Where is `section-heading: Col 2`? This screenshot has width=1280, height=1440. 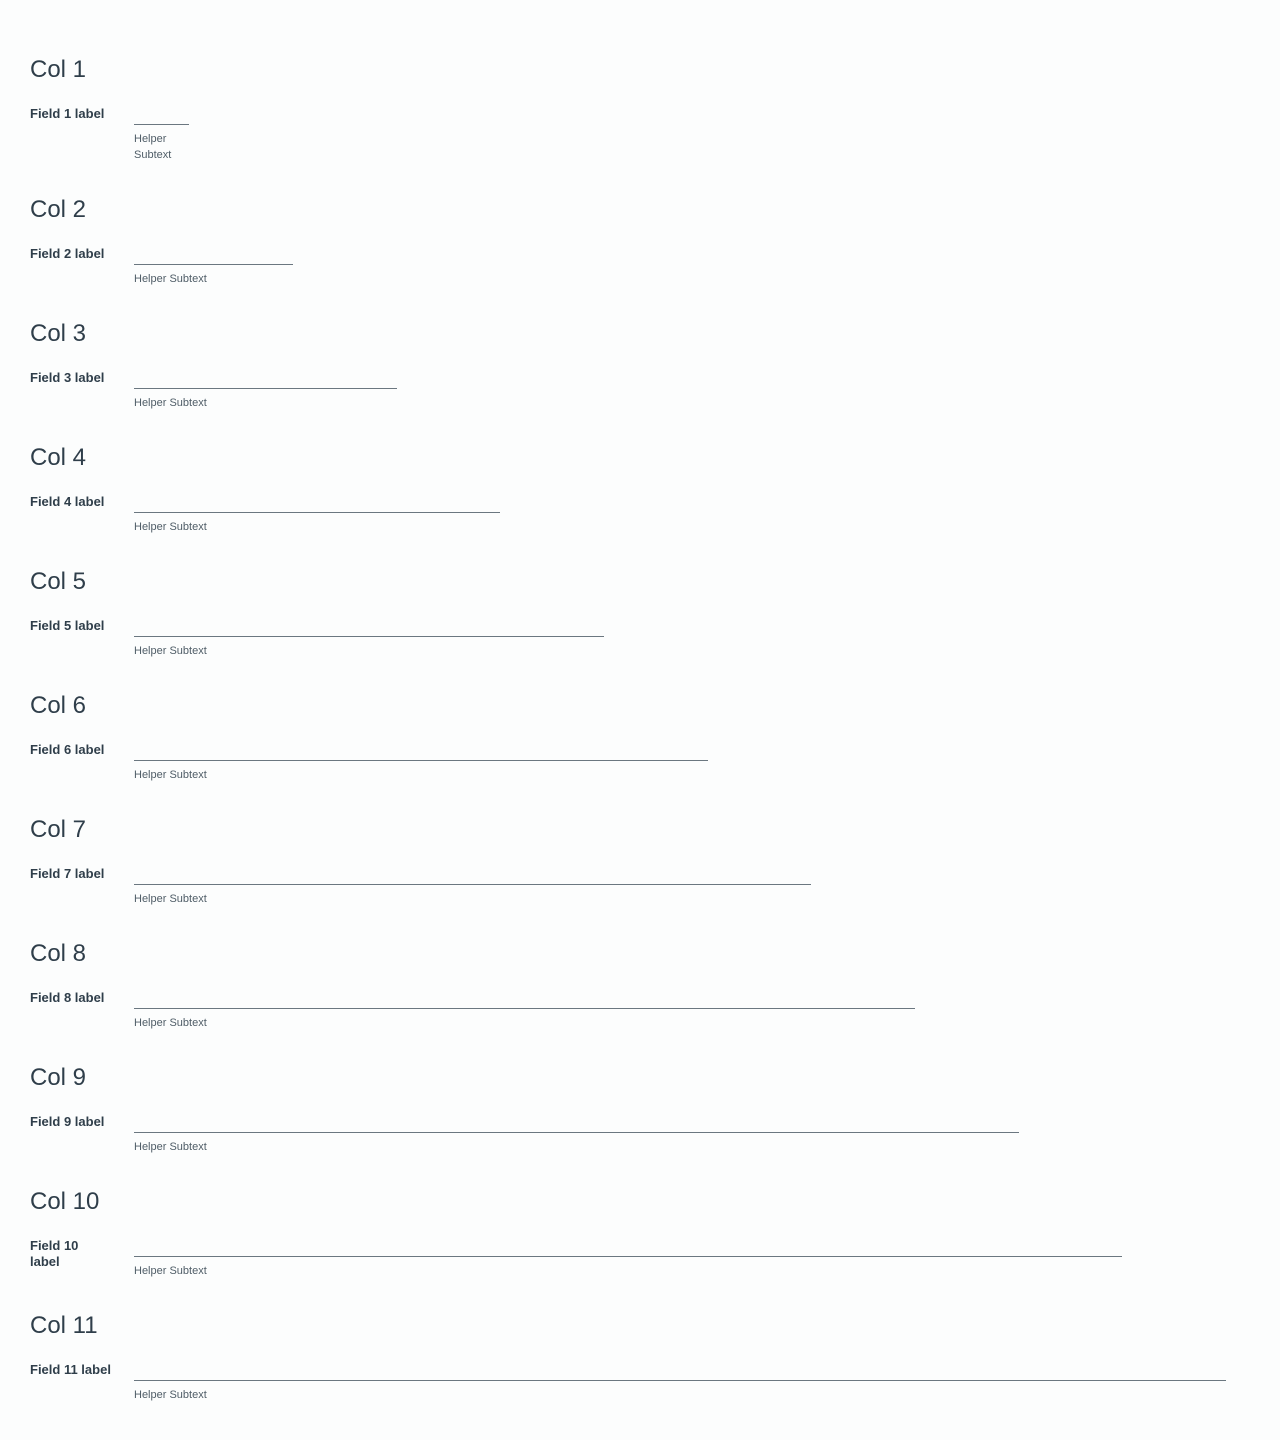 section-heading: Col 2 is located at coordinates (58, 209).